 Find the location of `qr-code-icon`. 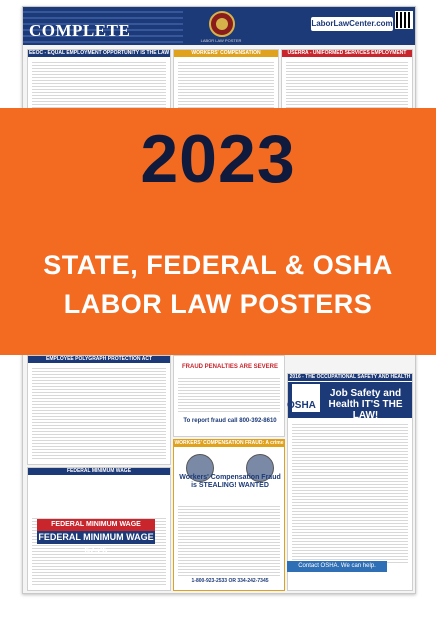

qr-code-icon is located at coordinates (404, 20).